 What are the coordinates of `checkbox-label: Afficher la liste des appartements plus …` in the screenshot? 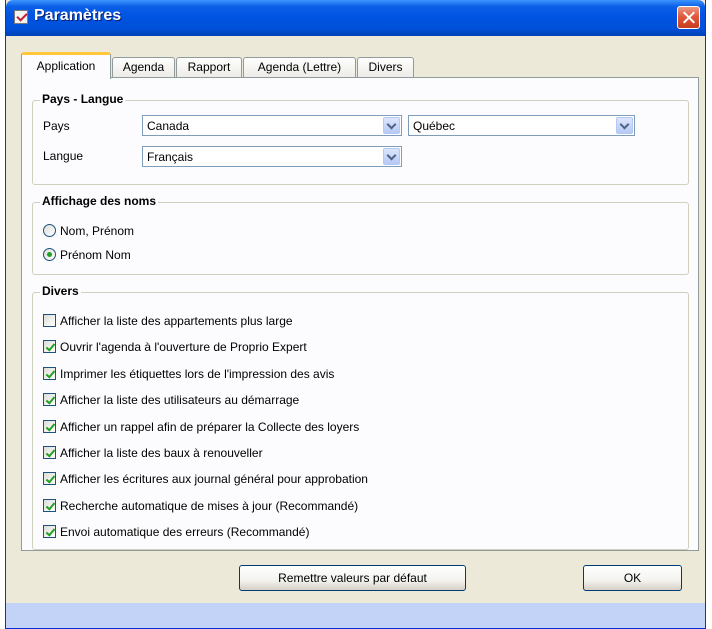 It's located at (176, 321).